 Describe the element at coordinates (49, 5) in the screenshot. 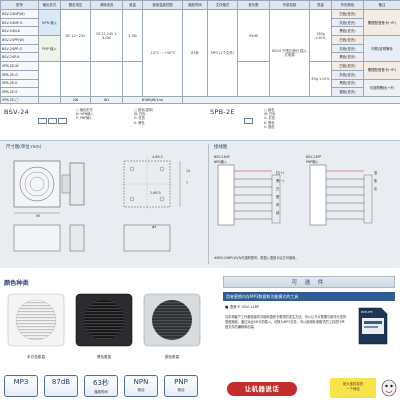

I see `header-output: 输出形式` at that location.